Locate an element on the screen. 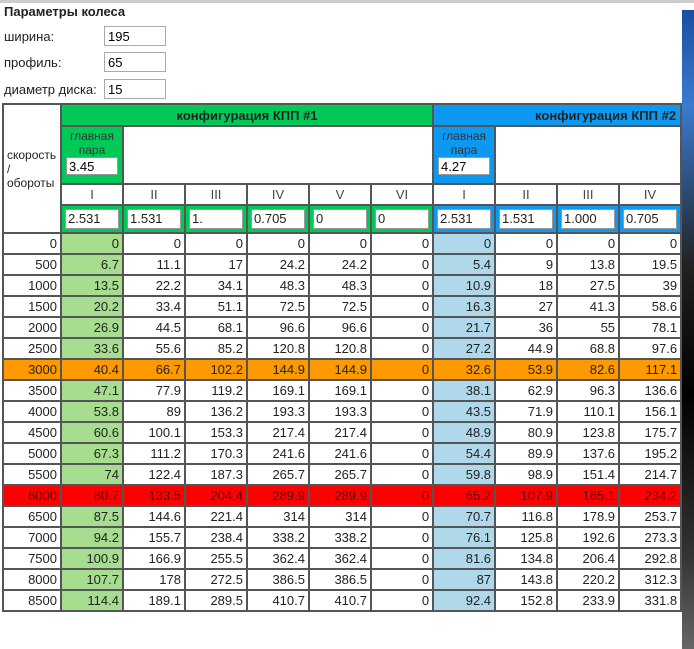  config1-main-input is located at coordinates (92, 166).